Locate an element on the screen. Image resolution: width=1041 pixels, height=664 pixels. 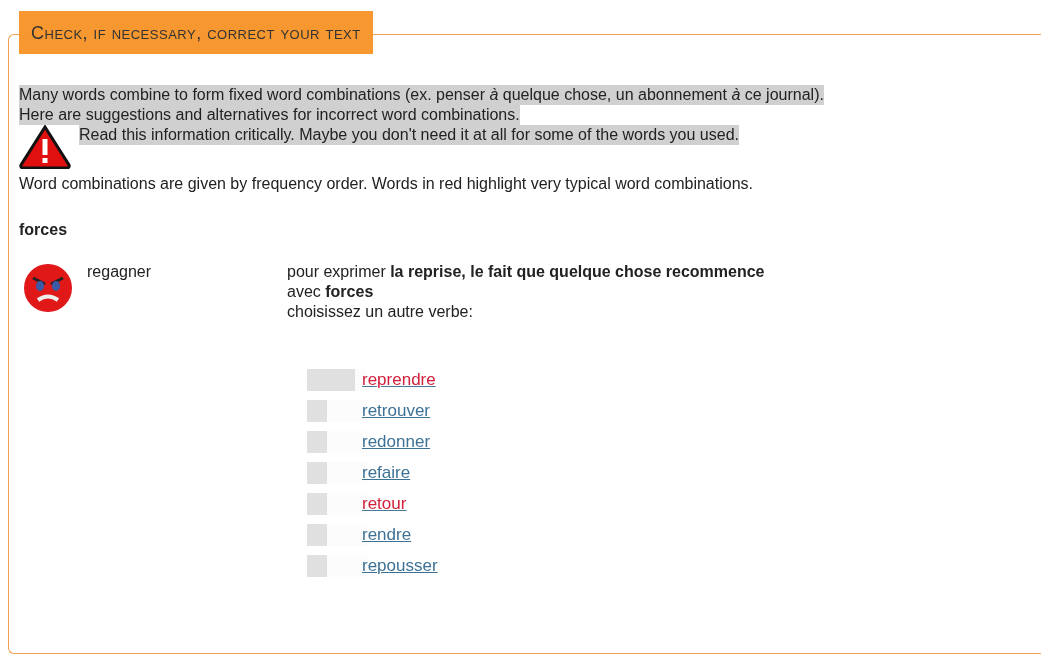
verb-text: regagner is located at coordinates (120, 272).